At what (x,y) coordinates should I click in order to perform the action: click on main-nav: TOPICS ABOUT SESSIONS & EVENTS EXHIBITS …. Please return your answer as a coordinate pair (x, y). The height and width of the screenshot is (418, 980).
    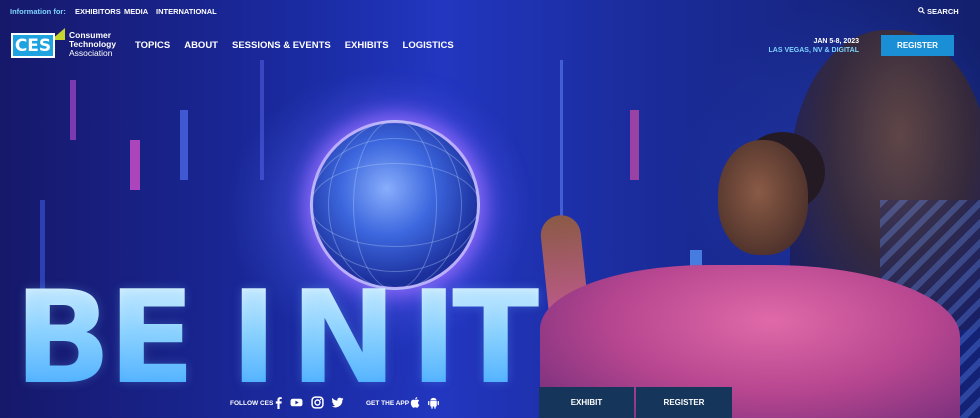
    Looking at the image, I should click on (301, 45).